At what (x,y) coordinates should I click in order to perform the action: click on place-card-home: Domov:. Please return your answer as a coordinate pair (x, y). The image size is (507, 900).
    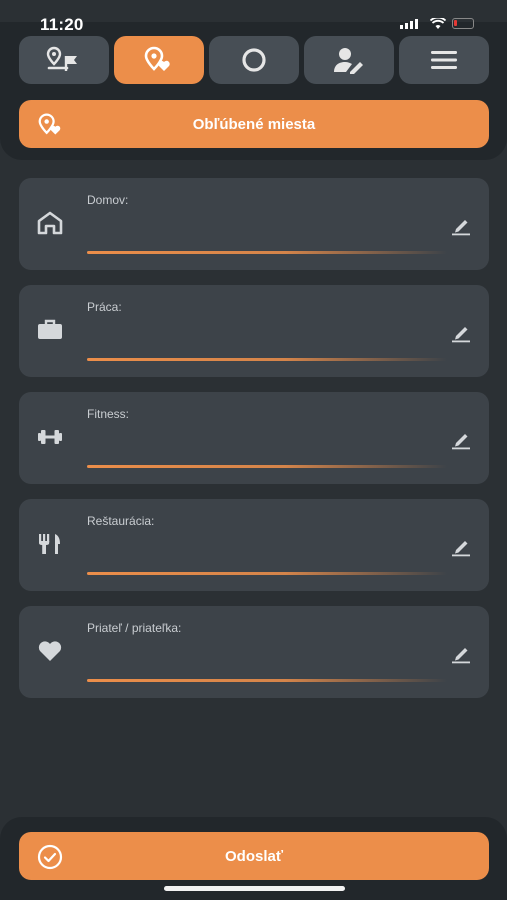
    Looking at the image, I should click on (254, 224).